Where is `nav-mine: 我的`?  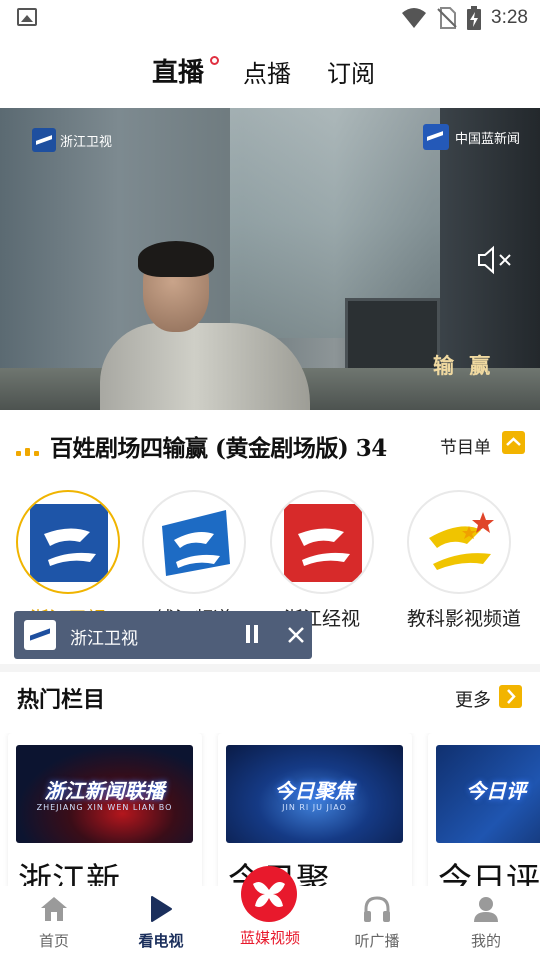
nav-mine: 我的 is located at coordinates (486, 922).